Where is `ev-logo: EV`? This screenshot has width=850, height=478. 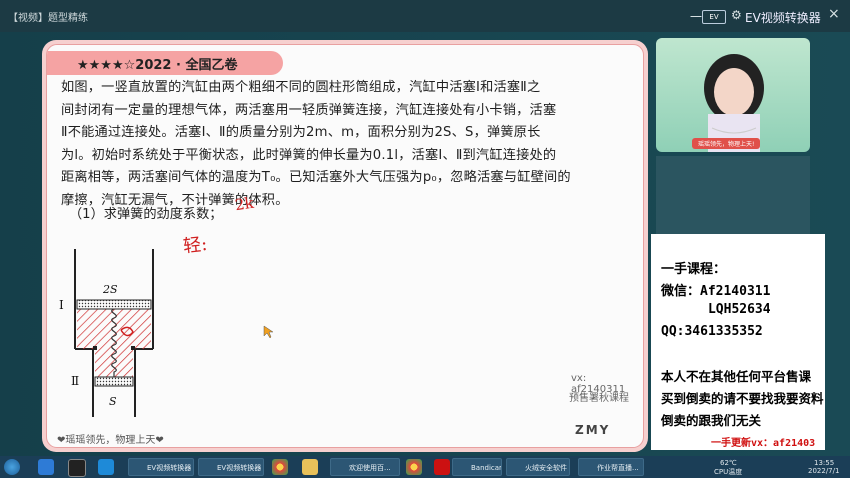 ev-logo: EV is located at coordinates (714, 17).